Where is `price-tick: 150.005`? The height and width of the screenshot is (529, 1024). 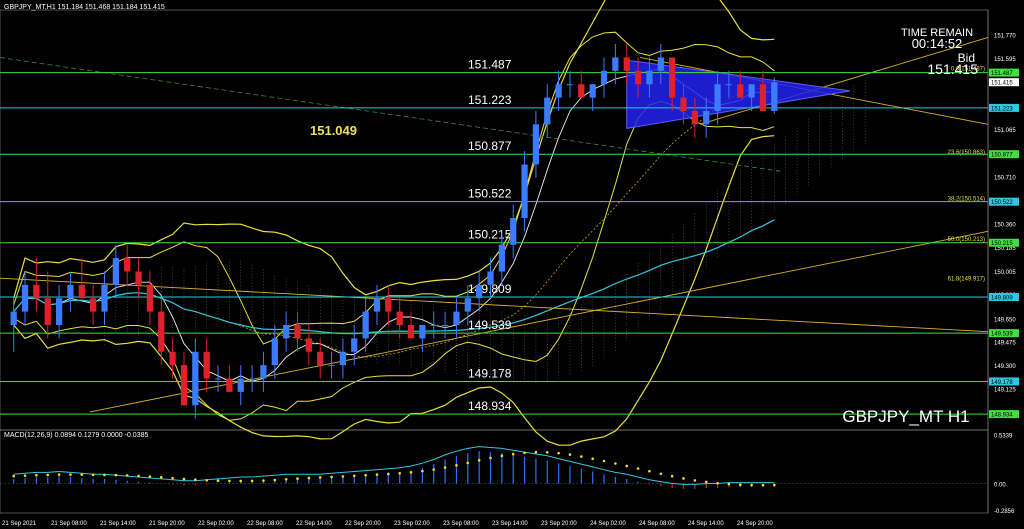 price-tick: 150.005 is located at coordinates (1005, 273).